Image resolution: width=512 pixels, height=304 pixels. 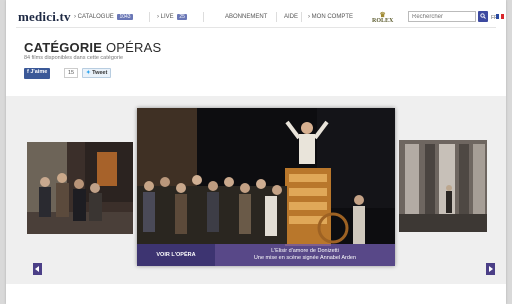 I want to click on facebook-icon: f, so click(x=28, y=72).